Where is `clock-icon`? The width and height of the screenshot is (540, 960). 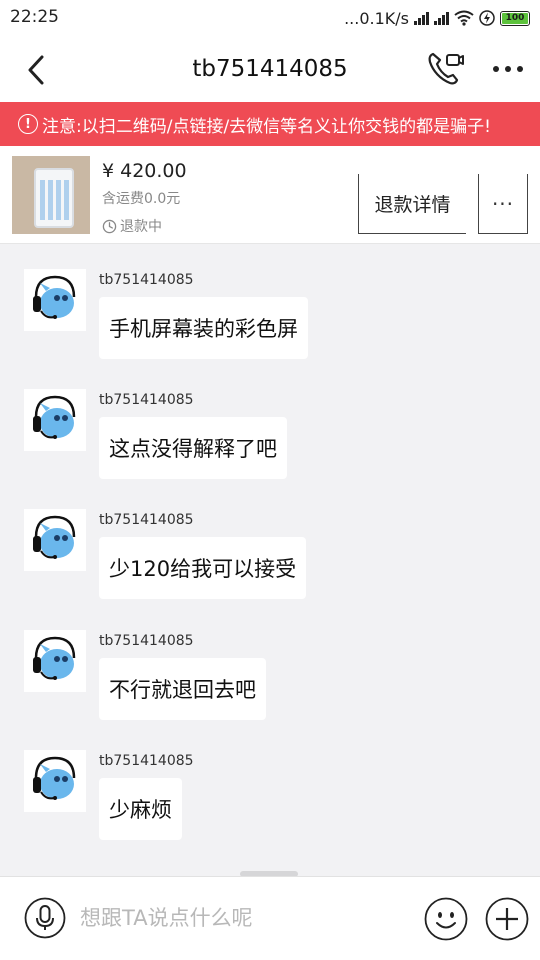
clock-icon is located at coordinates (109, 226).